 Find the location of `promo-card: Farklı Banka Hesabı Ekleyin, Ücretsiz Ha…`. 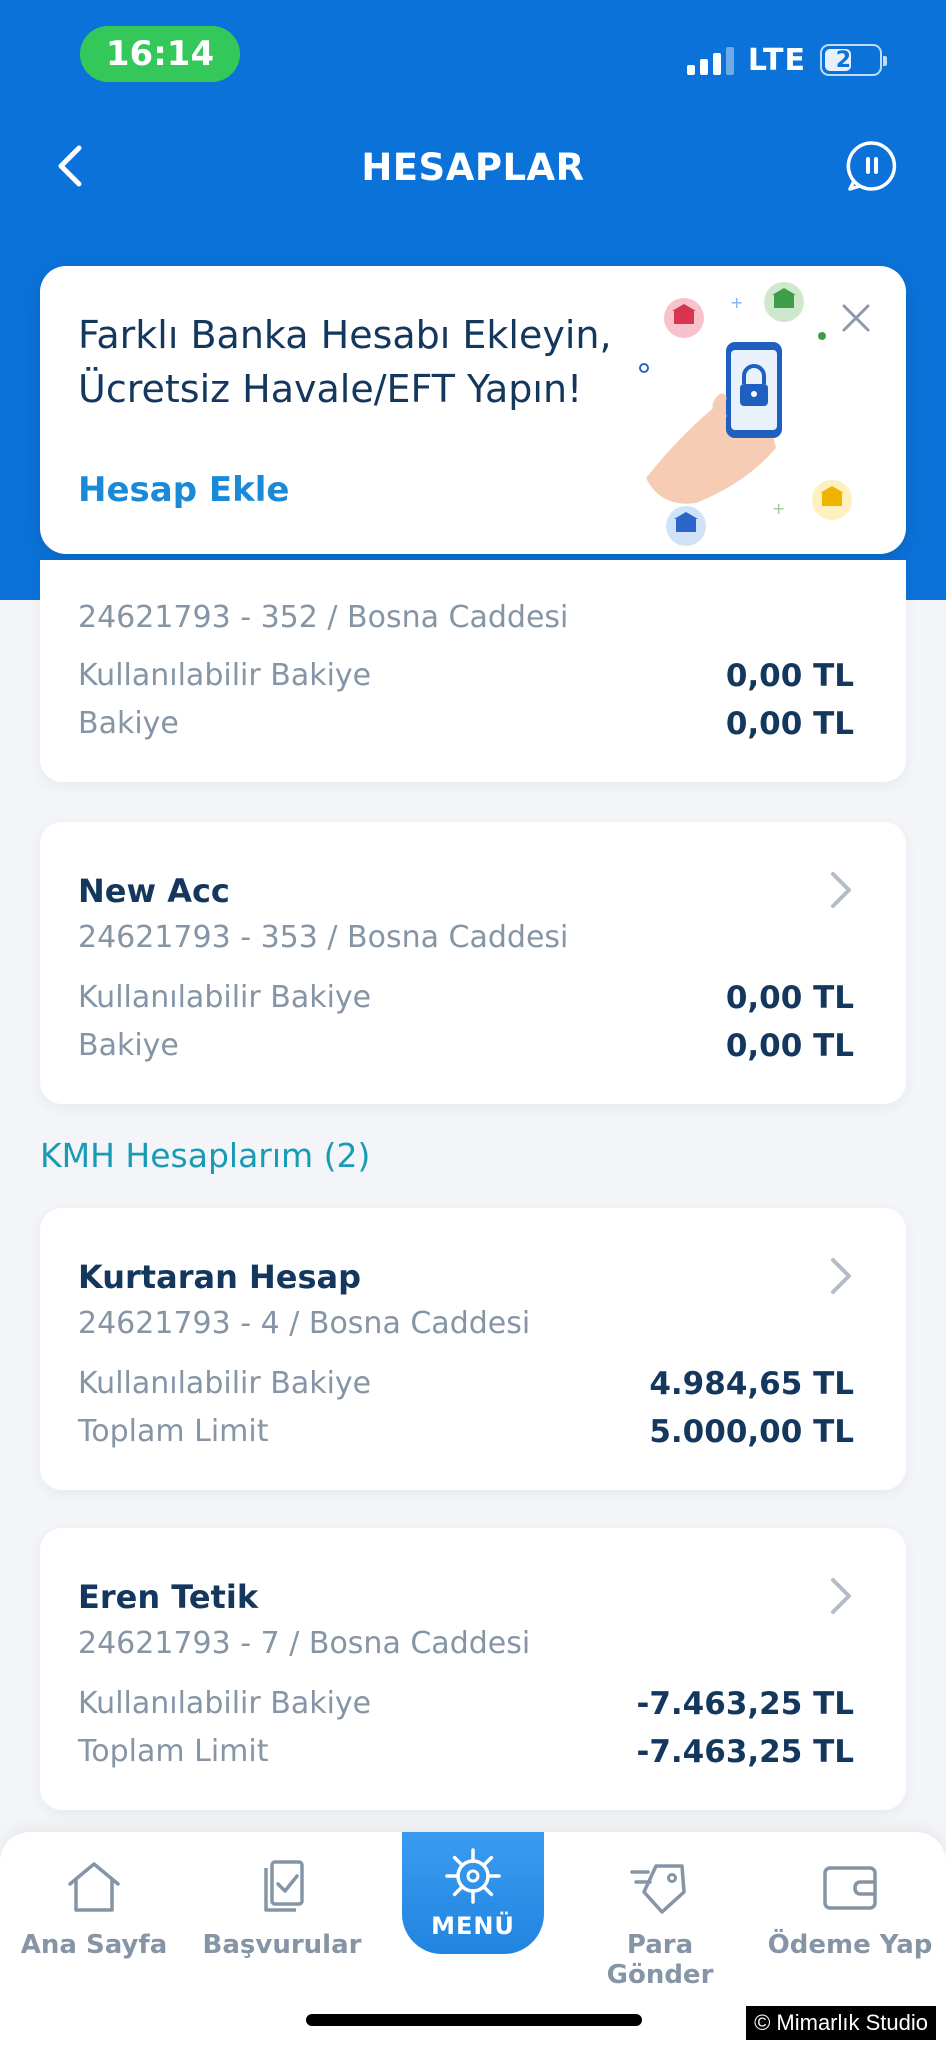

promo-card: Farklı Banka Hesabı Ekleyin, Ücretsiz Ha… is located at coordinates (473, 410).